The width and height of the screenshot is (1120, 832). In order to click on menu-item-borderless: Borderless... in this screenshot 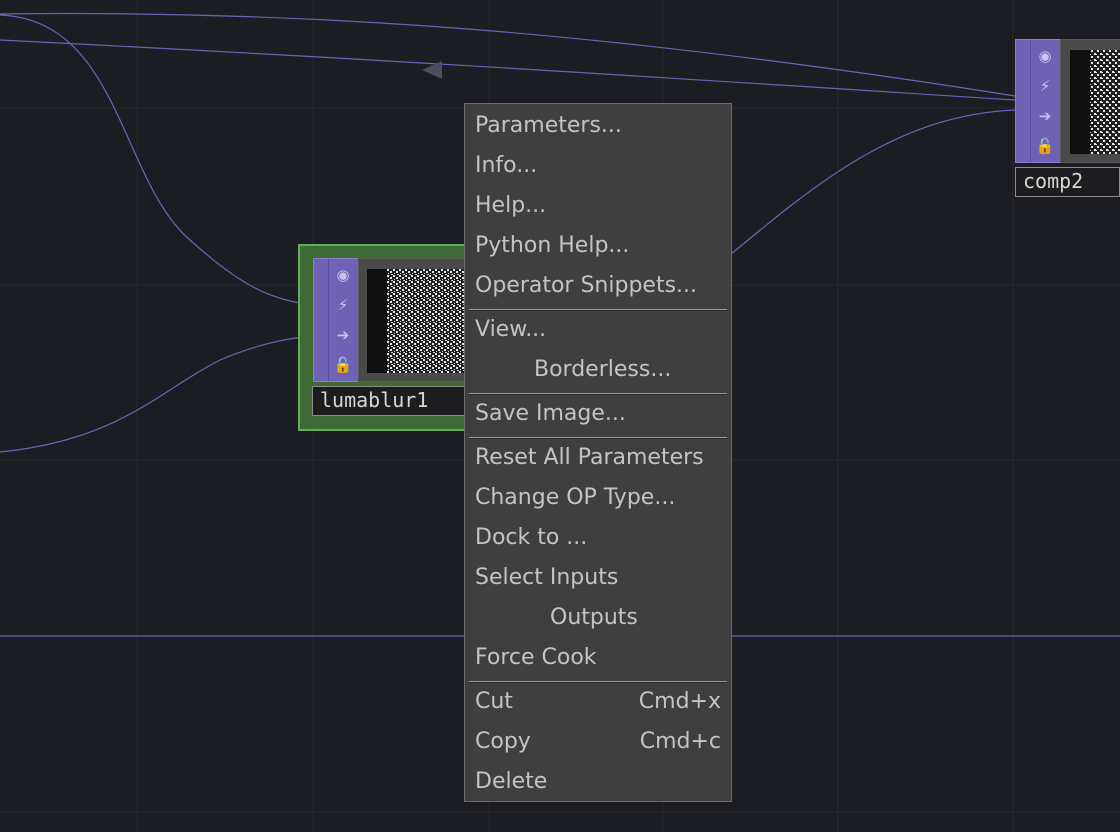, I will do `click(627, 370)`.